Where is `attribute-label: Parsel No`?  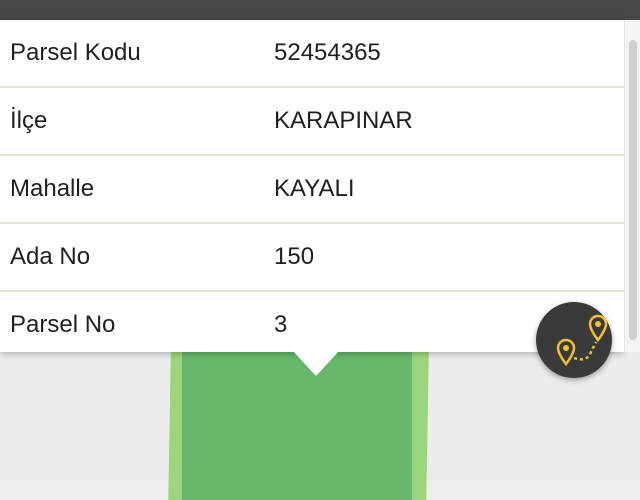
attribute-label: Parsel No is located at coordinates (63, 324).